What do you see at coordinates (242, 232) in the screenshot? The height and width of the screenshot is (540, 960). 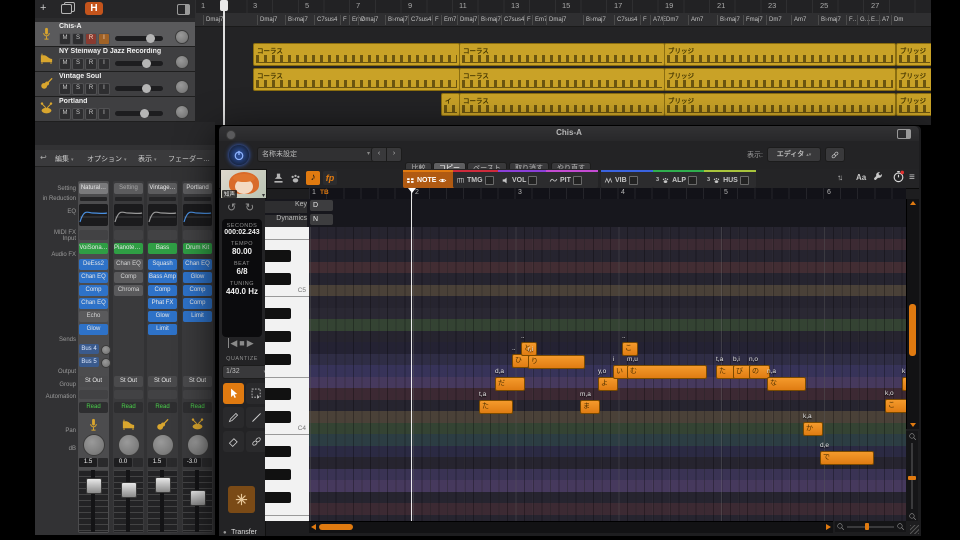 I see `seconds-value: 000:02.243` at bounding box center [242, 232].